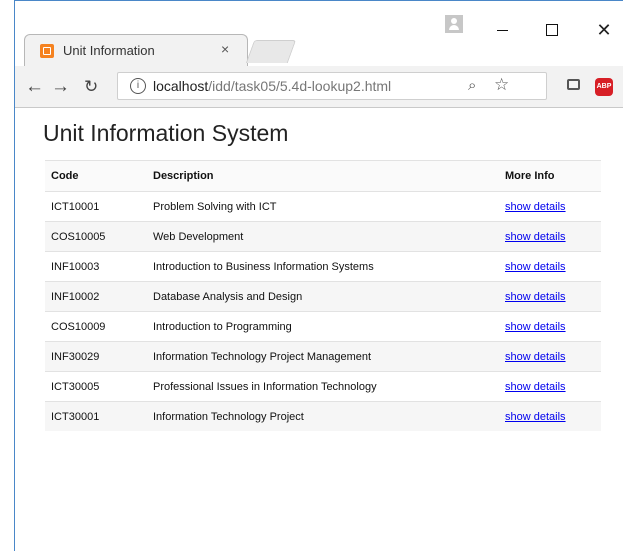 The image size is (623, 551). What do you see at coordinates (604, 30) in the screenshot?
I see `close-window-button: ✕` at bounding box center [604, 30].